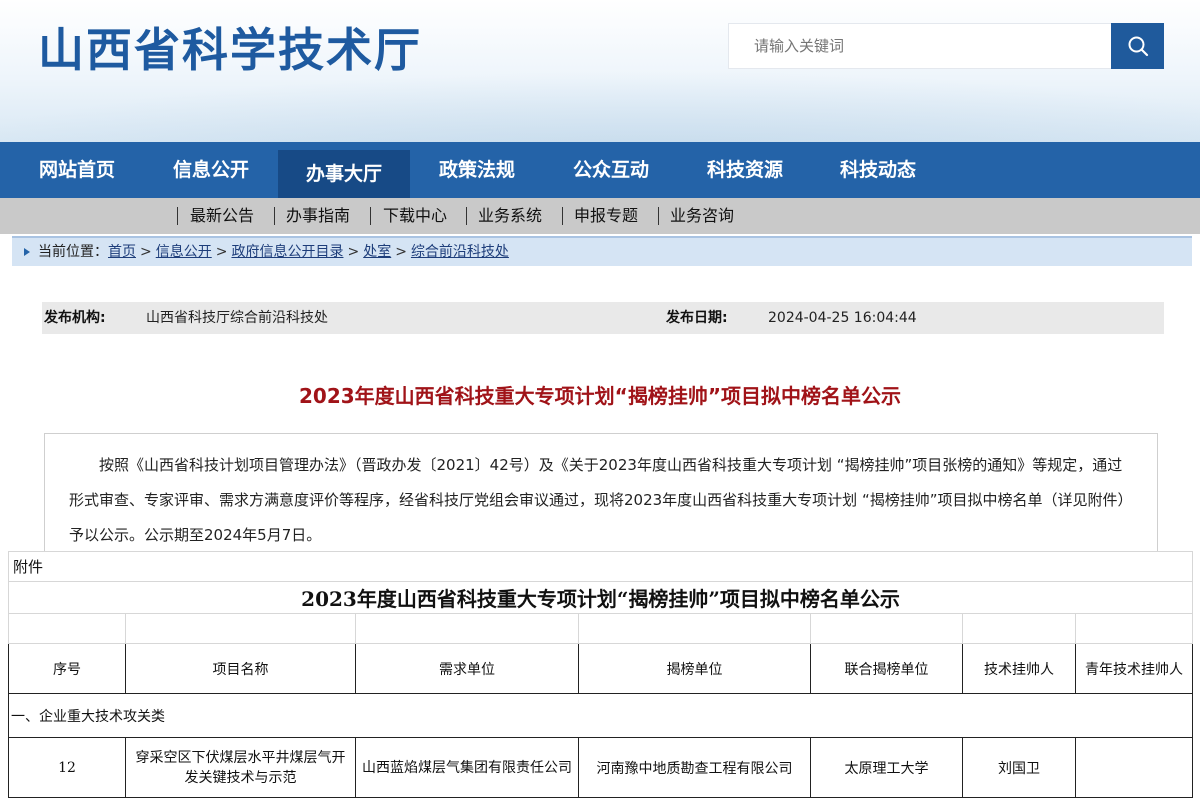  What do you see at coordinates (27, 252) in the screenshot?
I see `breadcrumb-arrow-icon` at bounding box center [27, 252].